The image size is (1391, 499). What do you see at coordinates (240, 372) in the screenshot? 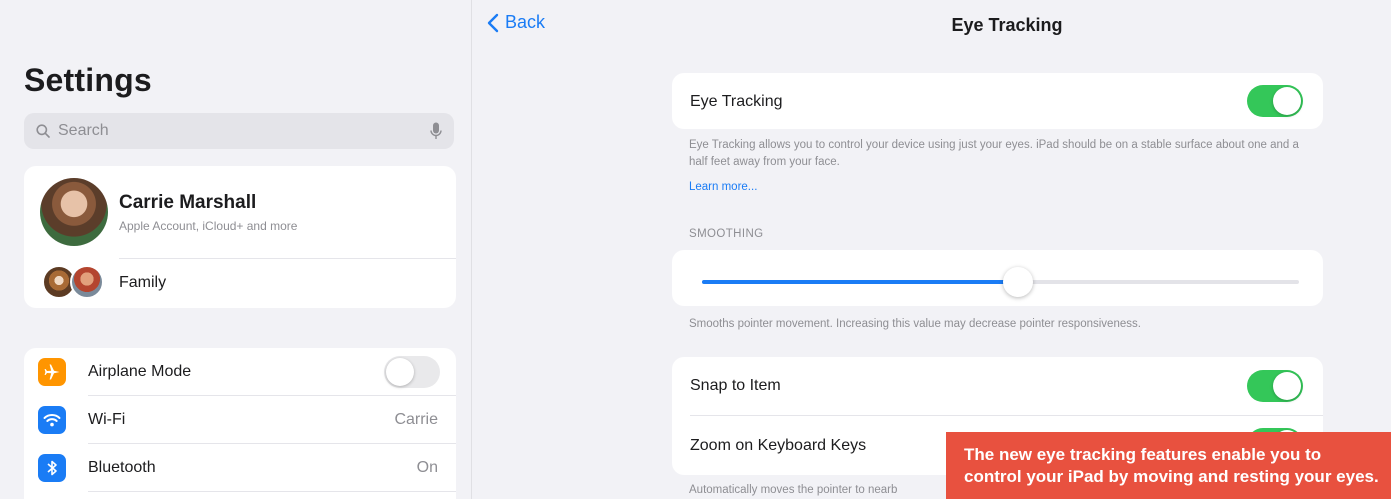
I see `sidebar-item-airplane-mode: Airplane Mode` at bounding box center [240, 372].